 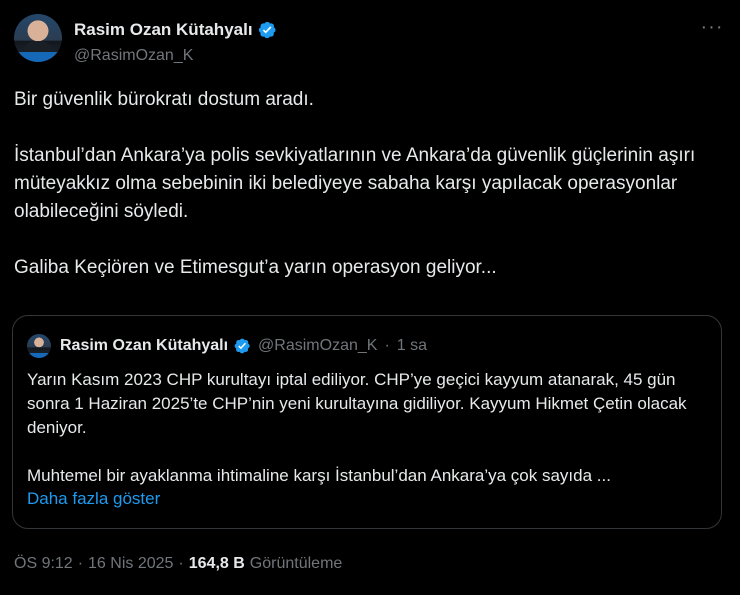 I want to click on quoted-author-display-name: Rasim Ozan Kütahyalı, so click(x=144, y=345).